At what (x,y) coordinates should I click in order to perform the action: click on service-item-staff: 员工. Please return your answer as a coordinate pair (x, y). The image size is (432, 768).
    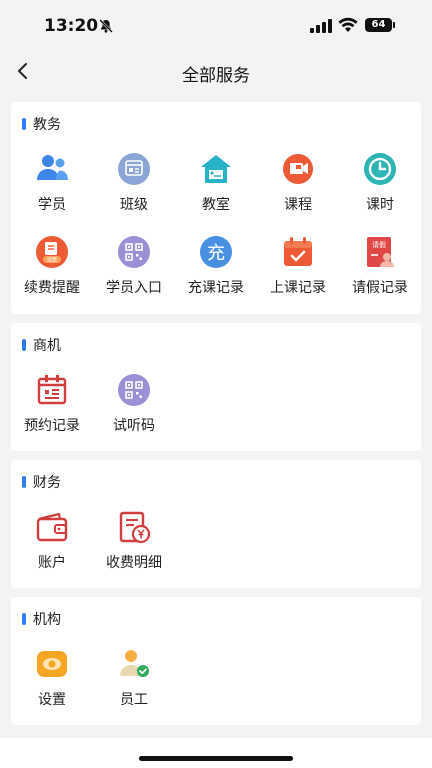
    Looking at the image, I should click on (134, 678).